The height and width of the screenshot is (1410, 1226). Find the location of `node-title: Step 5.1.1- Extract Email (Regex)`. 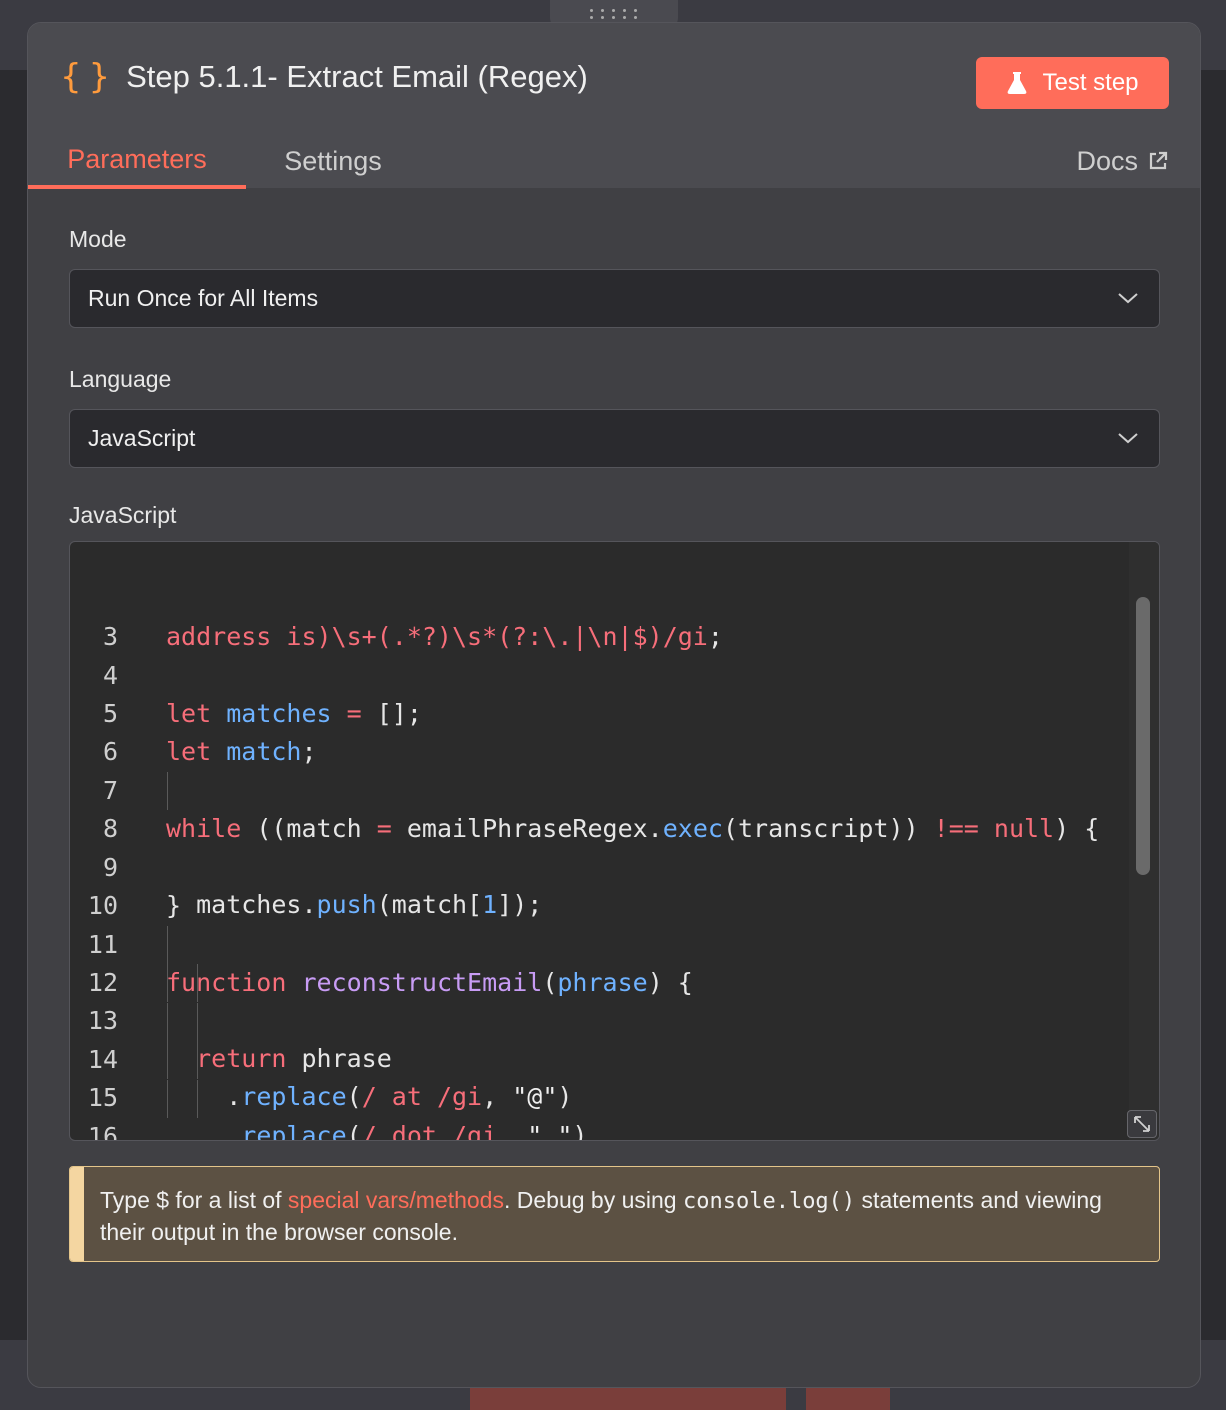

node-title: Step 5.1.1- Extract Email (Regex) is located at coordinates (357, 77).